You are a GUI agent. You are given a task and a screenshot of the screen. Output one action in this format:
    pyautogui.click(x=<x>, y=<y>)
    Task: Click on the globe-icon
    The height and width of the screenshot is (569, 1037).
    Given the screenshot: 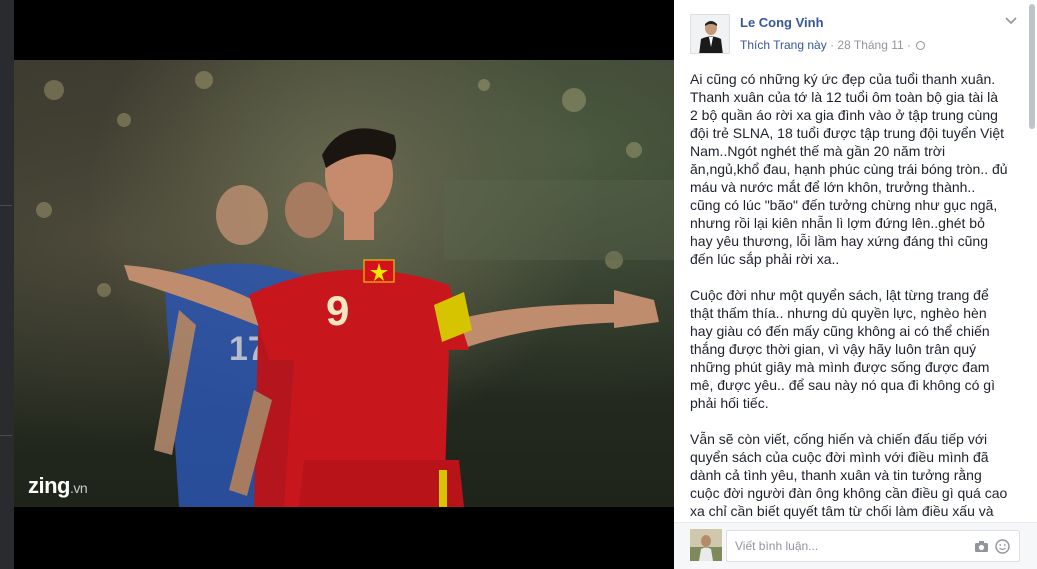 What is the action you would take?
    pyautogui.click(x=921, y=45)
    